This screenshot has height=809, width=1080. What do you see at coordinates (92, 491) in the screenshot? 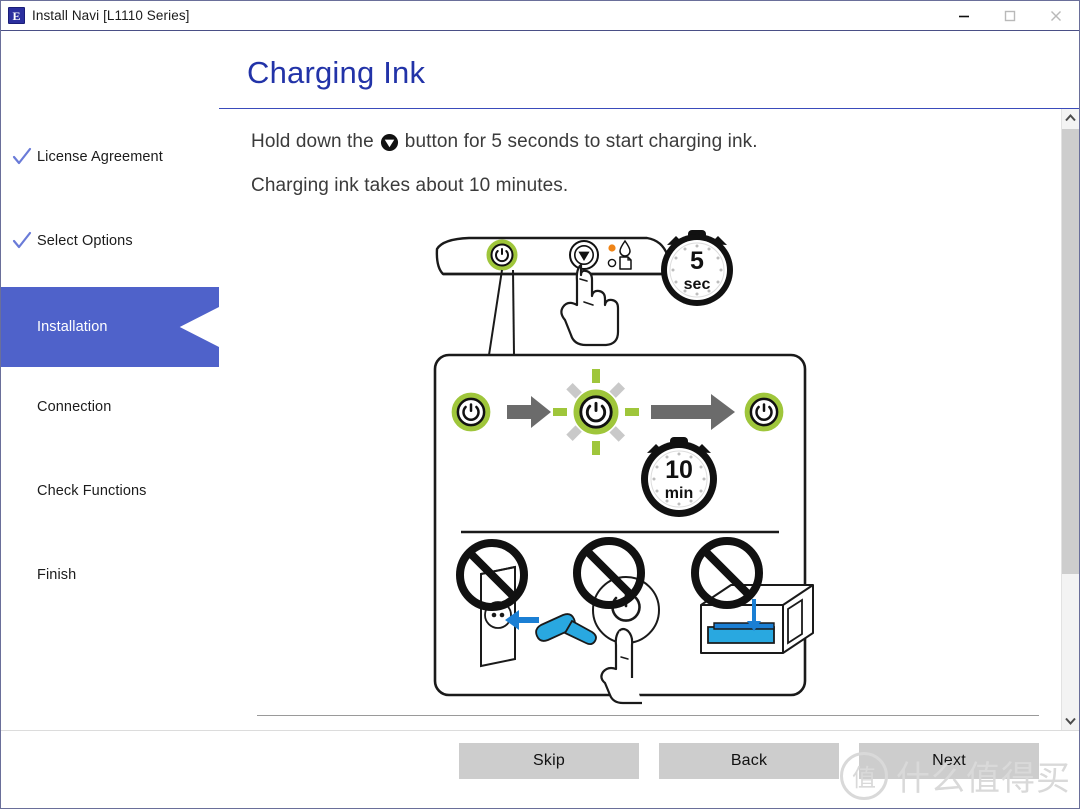
I see `sidebar-item-label: Check Functions` at bounding box center [92, 491].